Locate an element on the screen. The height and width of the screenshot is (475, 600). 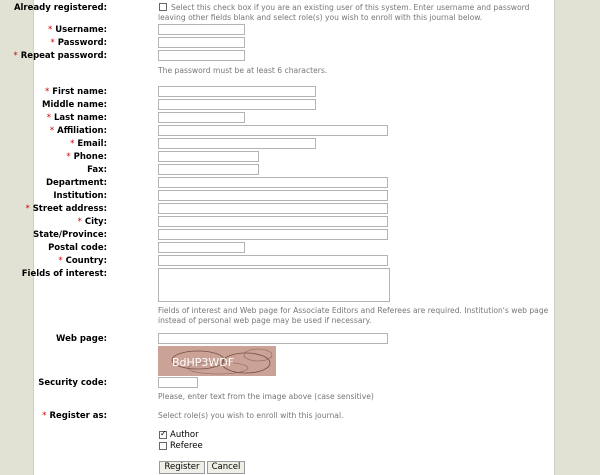
captcha-text: BdHP3WDF is located at coordinates (203, 362).